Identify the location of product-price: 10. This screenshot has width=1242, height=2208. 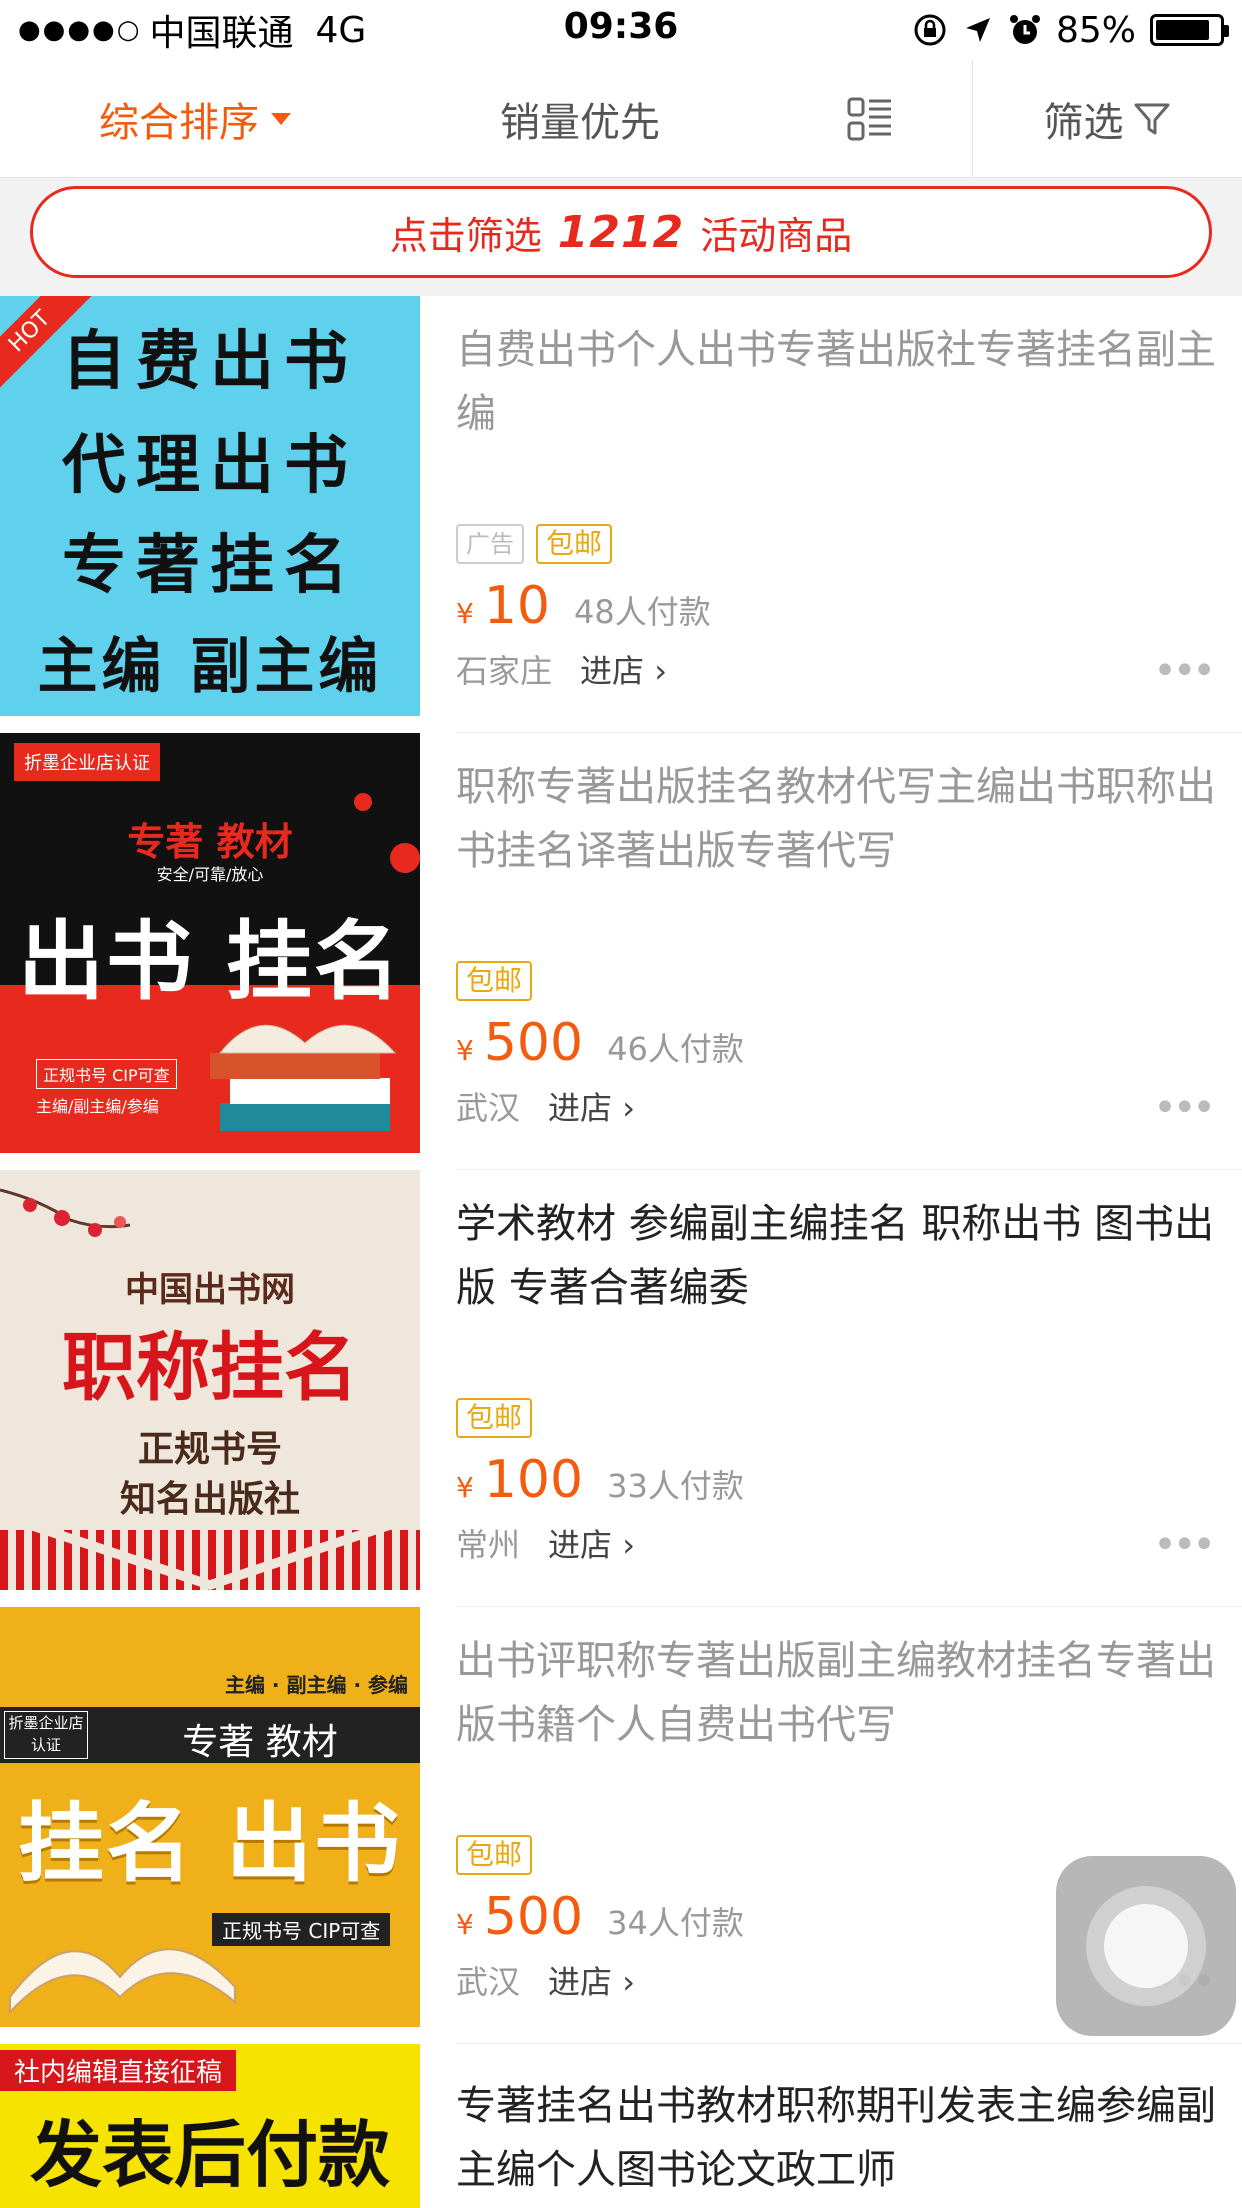
(516, 606).